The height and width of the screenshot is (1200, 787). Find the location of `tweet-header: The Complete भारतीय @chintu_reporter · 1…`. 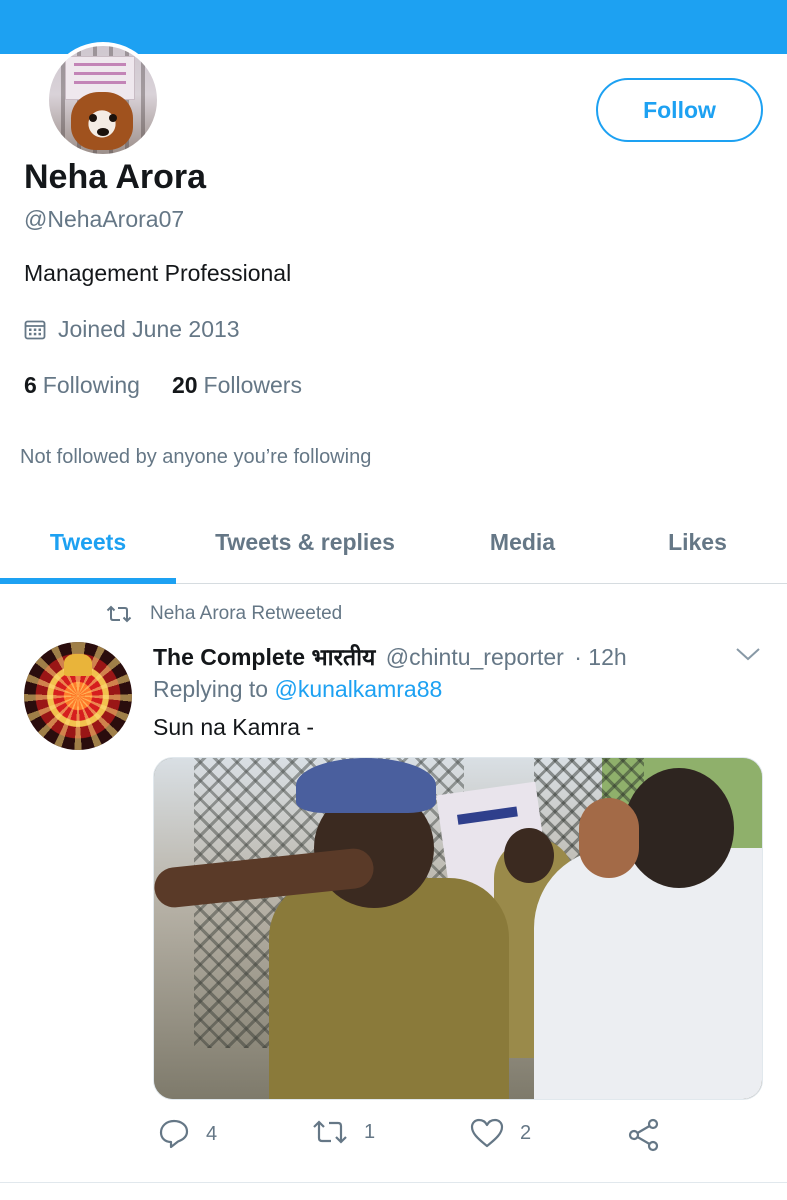

tweet-header: The Complete भारतीय @chintu_reporter · 1… is located at coordinates (390, 656).